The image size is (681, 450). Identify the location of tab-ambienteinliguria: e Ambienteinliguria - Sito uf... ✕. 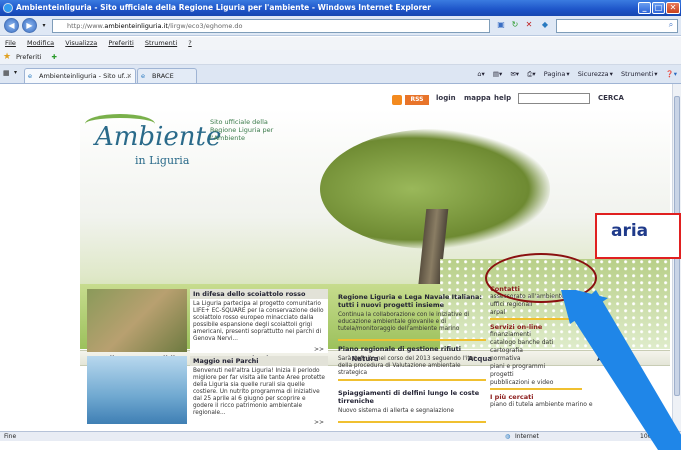
(80, 75).